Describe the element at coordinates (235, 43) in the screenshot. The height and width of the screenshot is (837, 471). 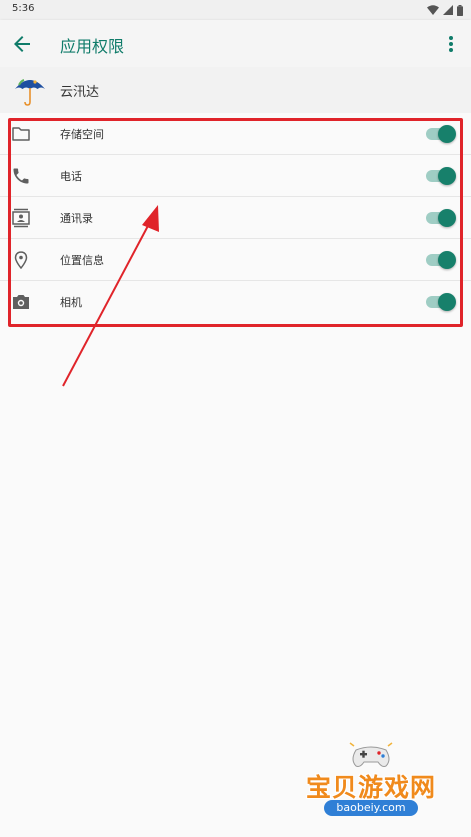
I see `app-bar: 应用权限` at that location.